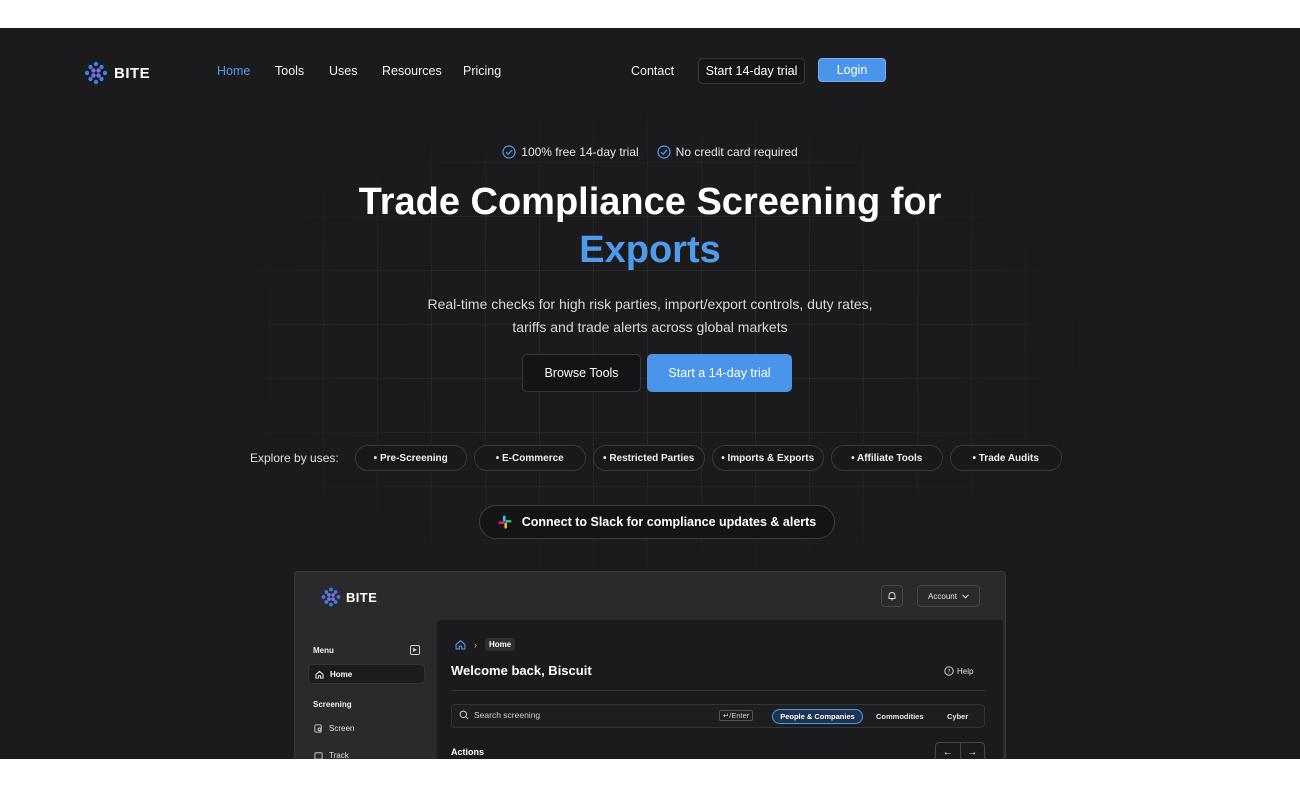 The height and width of the screenshot is (788, 1300). What do you see at coordinates (650, 226) in the screenshot?
I see `hero-title: Trade Compliance Screening for Exports` at bounding box center [650, 226].